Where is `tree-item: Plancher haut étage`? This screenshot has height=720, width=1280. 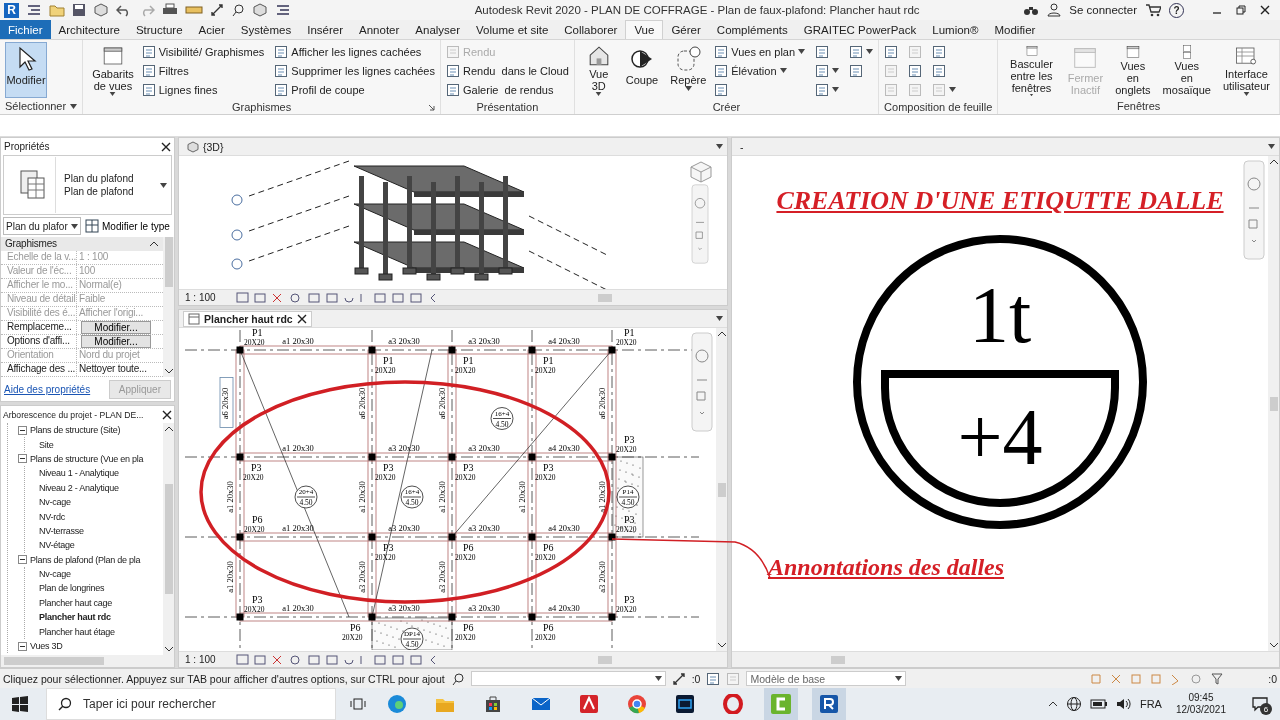
tree-item: Plancher haut étage is located at coordinates (77, 631).